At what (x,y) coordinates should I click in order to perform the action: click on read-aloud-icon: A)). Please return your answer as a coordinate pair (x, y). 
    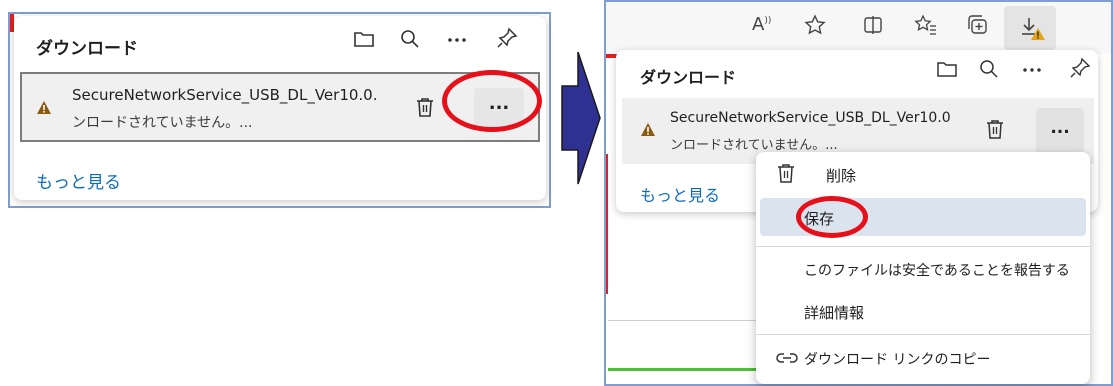
    Looking at the image, I should click on (761, 24).